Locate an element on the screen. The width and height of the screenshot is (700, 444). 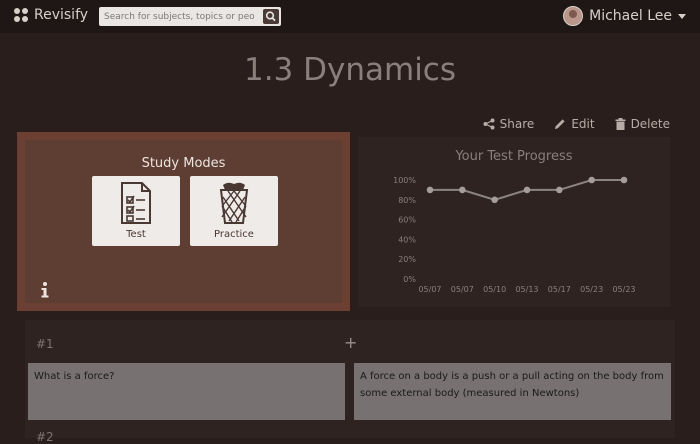
share-icon is located at coordinates (489, 124).